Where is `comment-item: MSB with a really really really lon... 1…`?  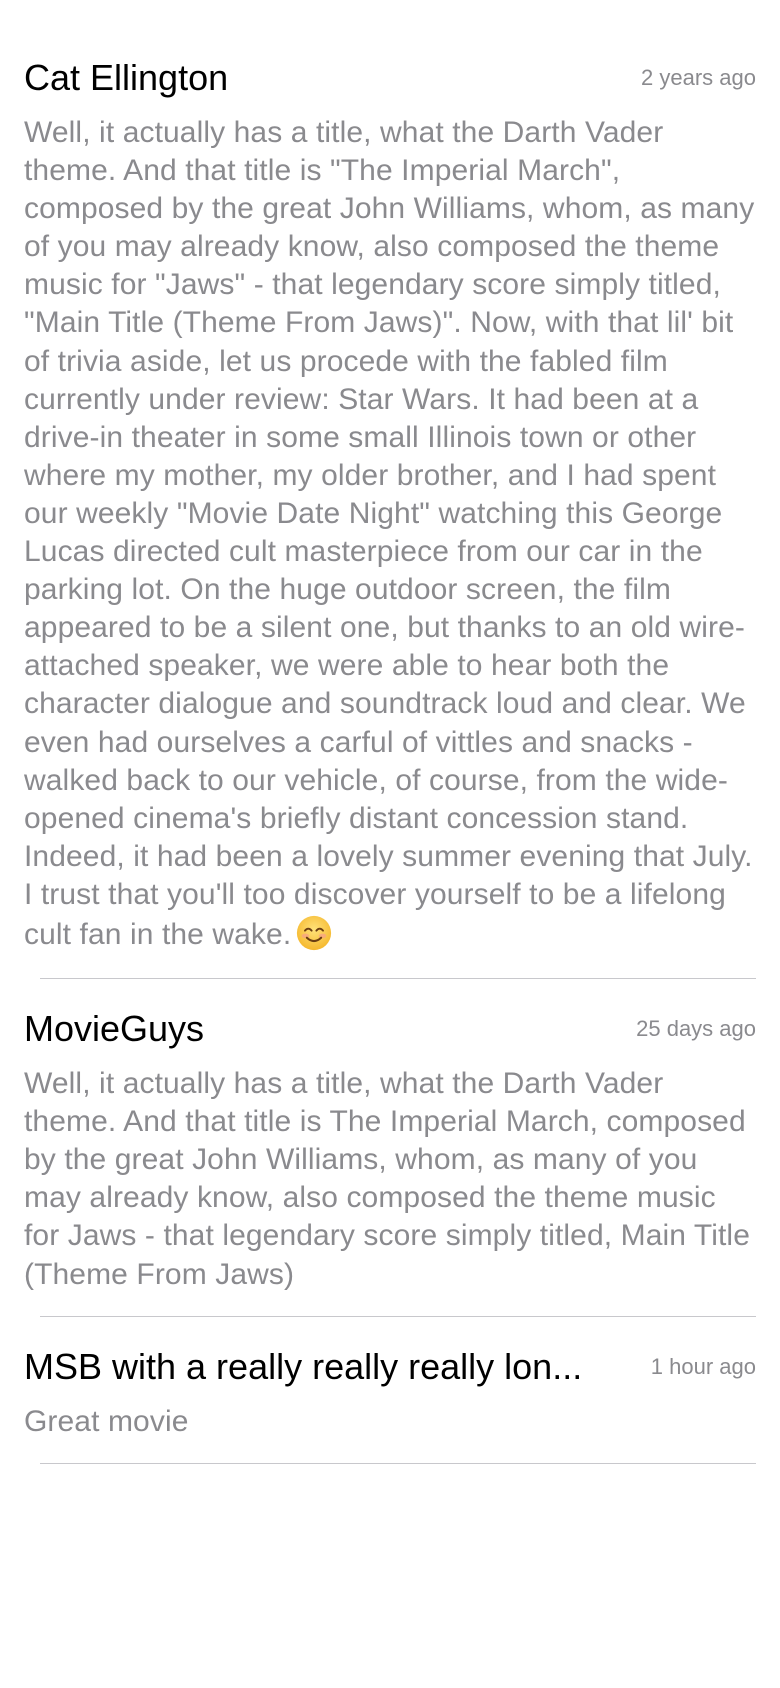
comment-item: MSB with a really really really lon... 1… is located at coordinates (390, 1390).